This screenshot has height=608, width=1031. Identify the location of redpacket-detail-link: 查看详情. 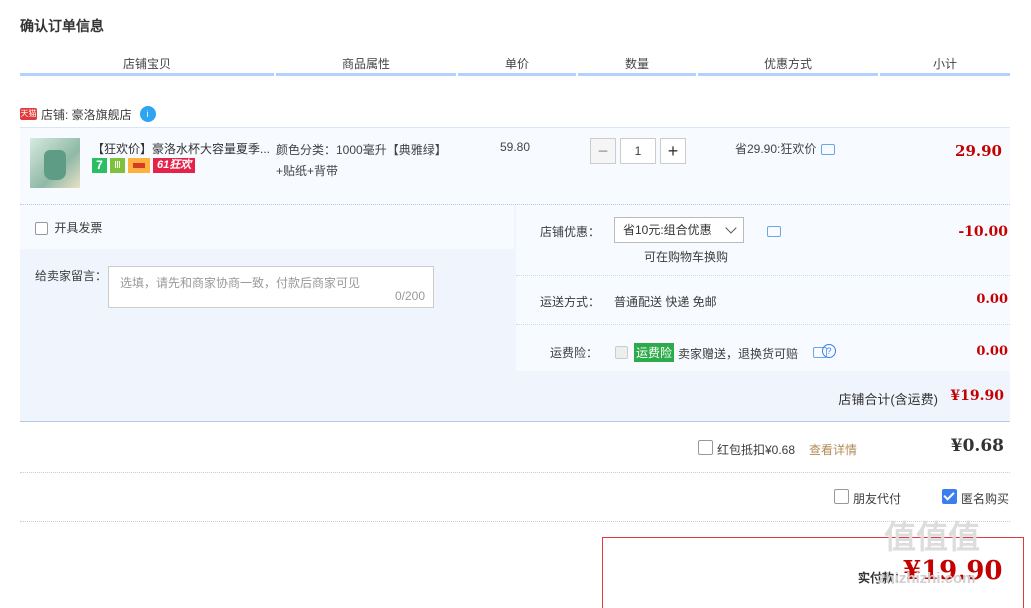
(833, 449).